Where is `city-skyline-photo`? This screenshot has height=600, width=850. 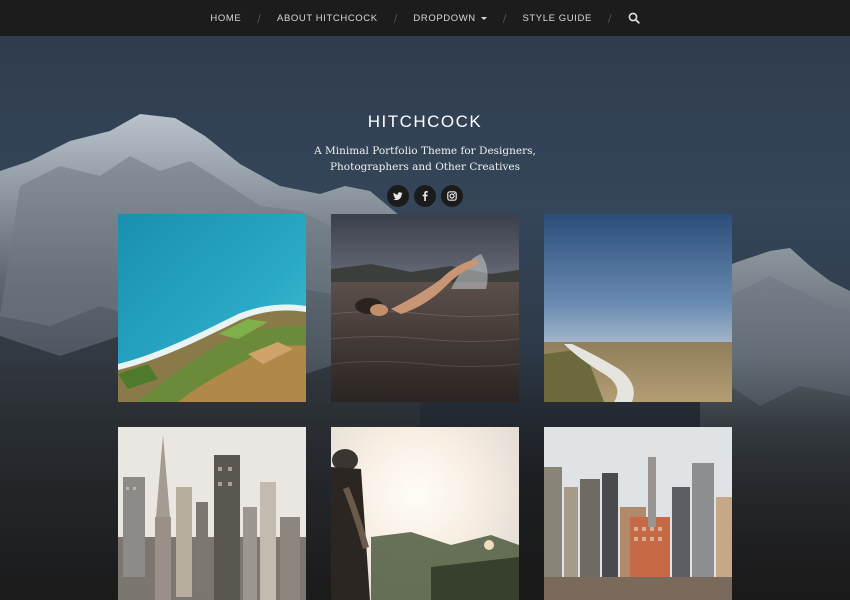 city-skyline-photo is located at coordinates (212, 513).